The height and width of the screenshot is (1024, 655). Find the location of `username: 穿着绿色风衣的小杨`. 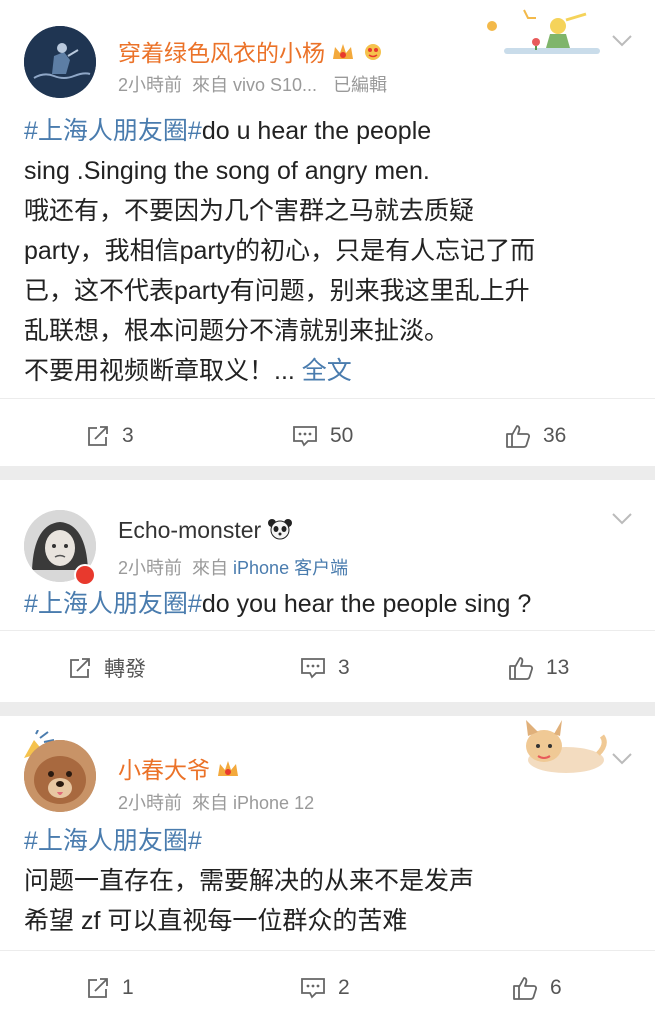

username: 穿着绿色风衣的小杨 is located at coordinates (251, 51).